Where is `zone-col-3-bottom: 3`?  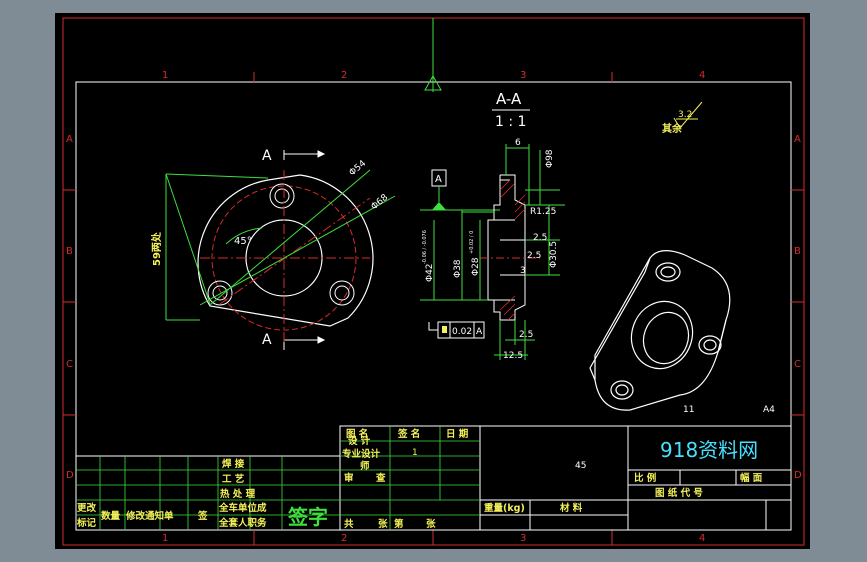 zone-col-3-bottom: 3 is located at coordinates (523, 538).